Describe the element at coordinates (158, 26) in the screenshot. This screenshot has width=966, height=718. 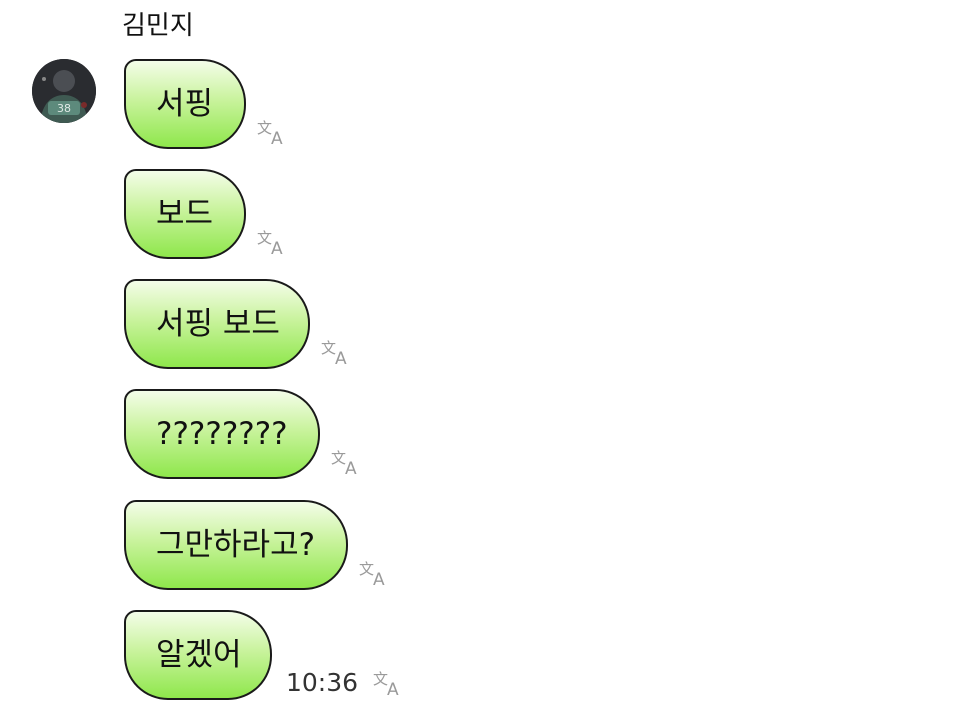
I see `sender-name: 김민지` at that location.